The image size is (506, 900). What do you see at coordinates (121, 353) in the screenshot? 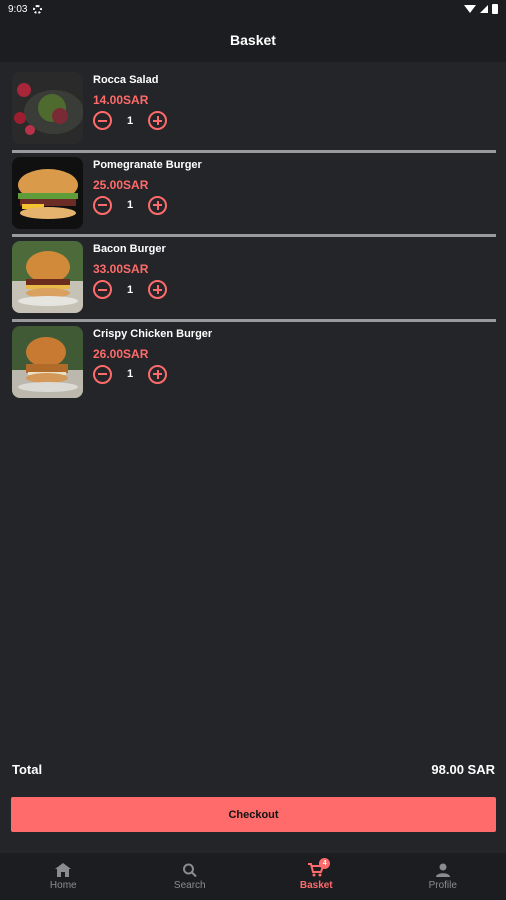
I see `item-price: 26.00SAR` at bounding box center [121, 353].